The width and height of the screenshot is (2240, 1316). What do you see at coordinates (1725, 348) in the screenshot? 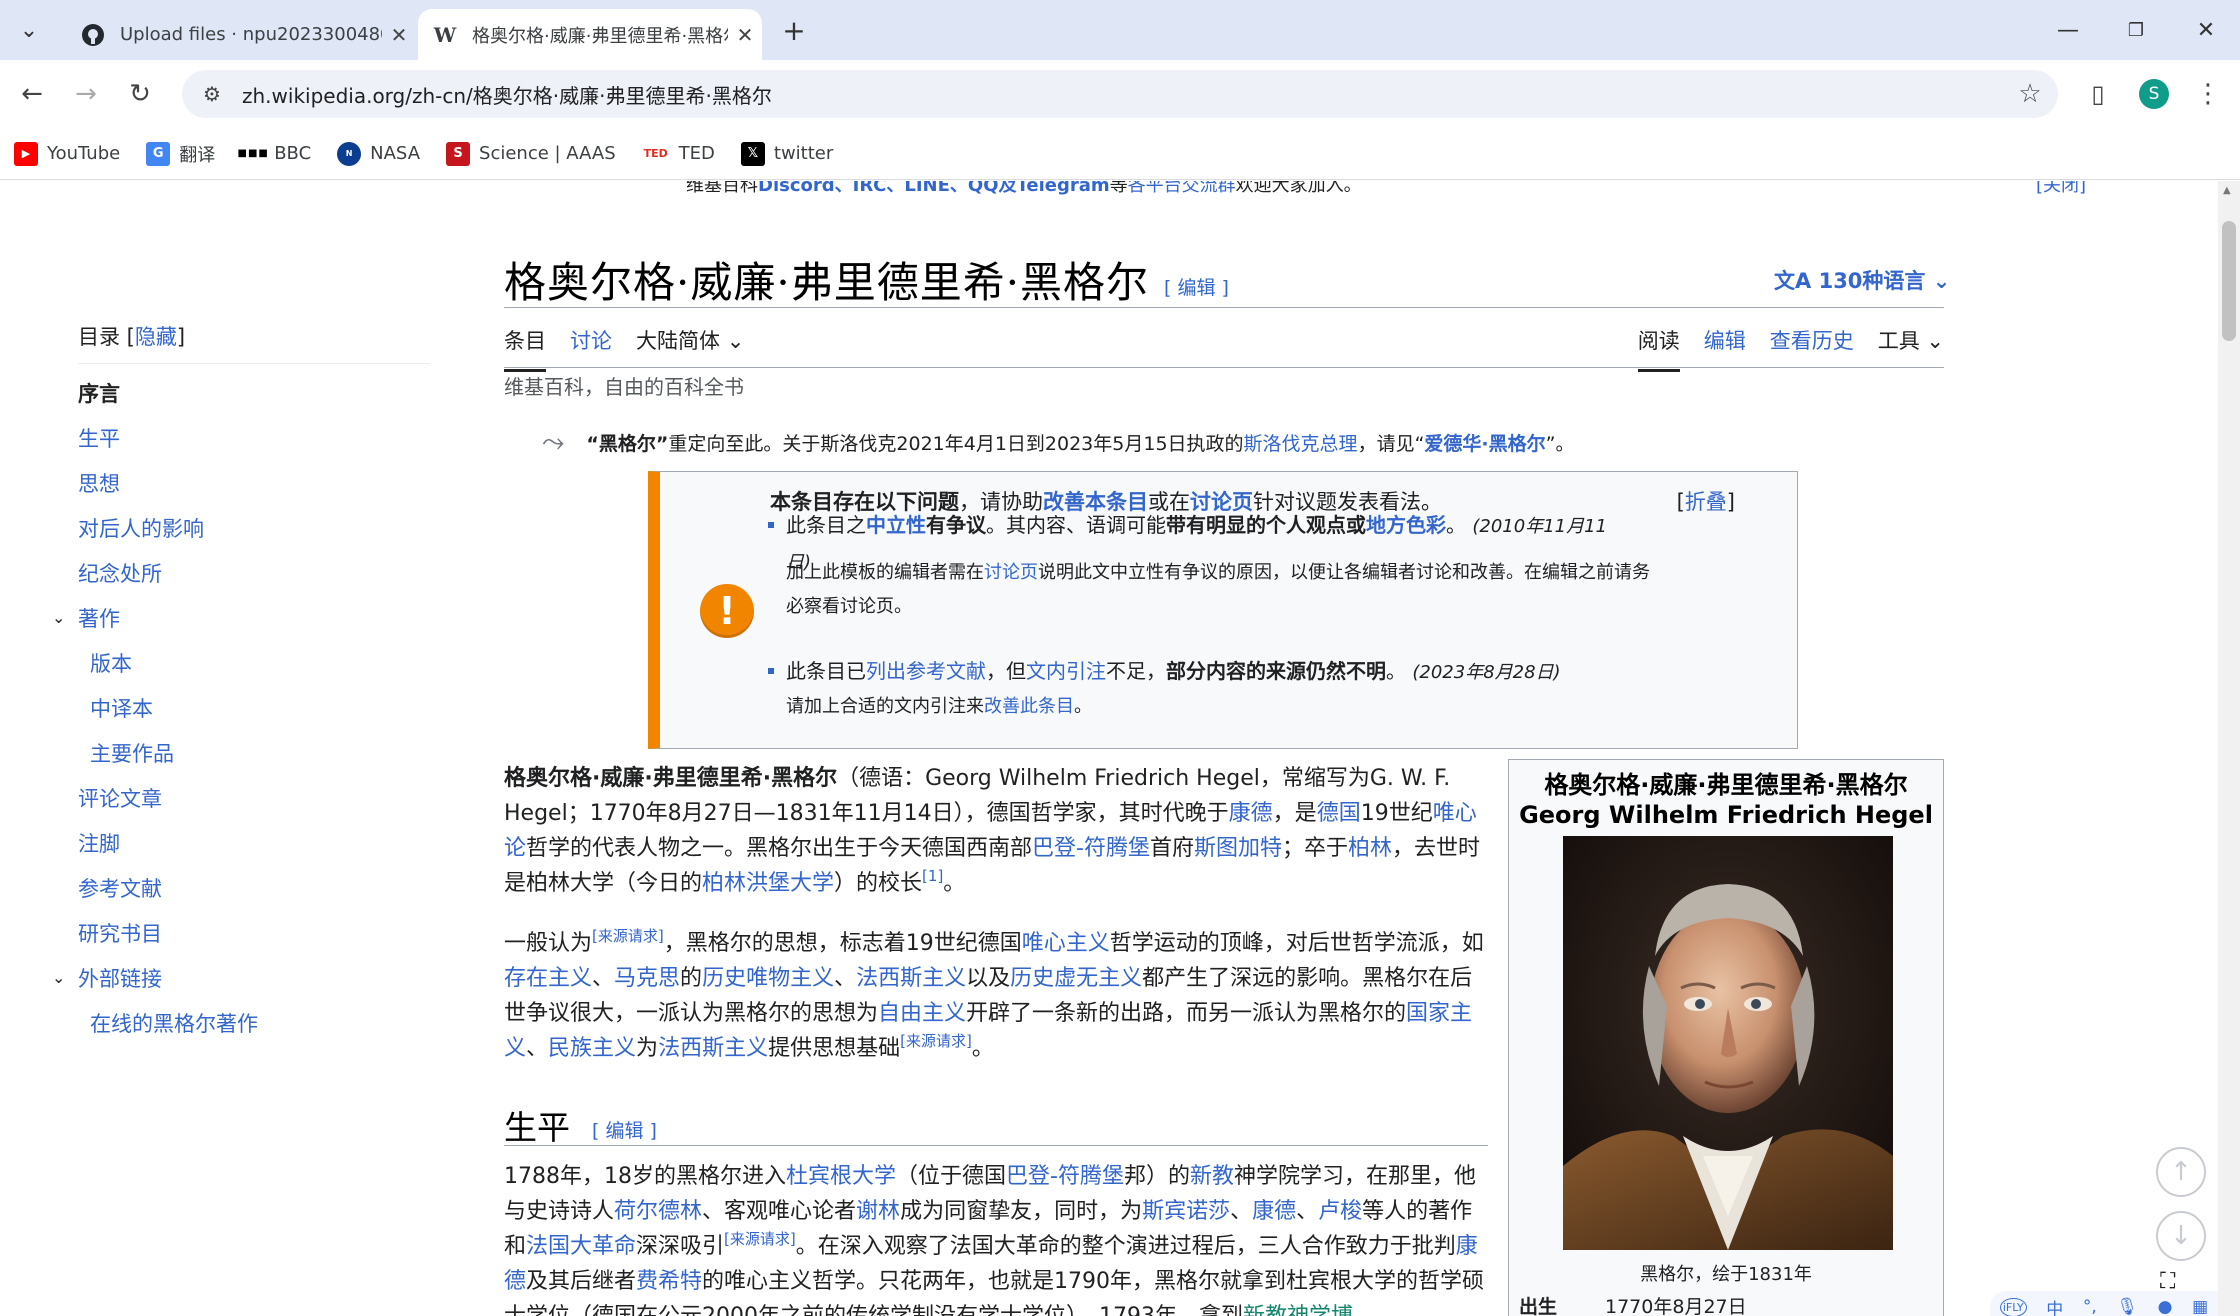
I see `tab-edit: 编辑` at bounding box center [1725, 348].